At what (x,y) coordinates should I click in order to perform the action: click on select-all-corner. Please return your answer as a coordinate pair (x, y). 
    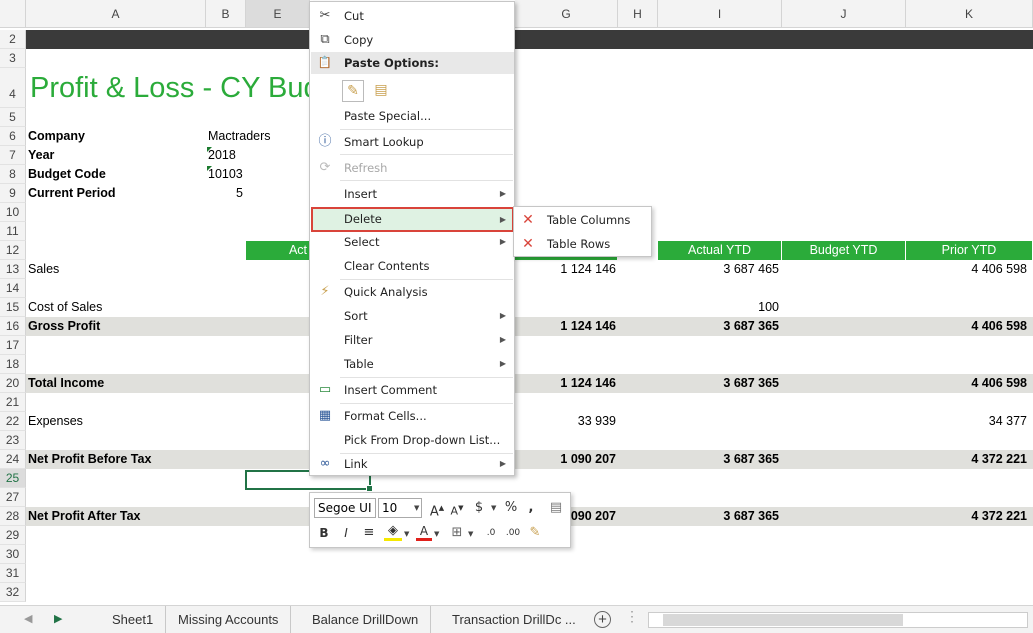
    Looking at the image, I should click on (13, 14).